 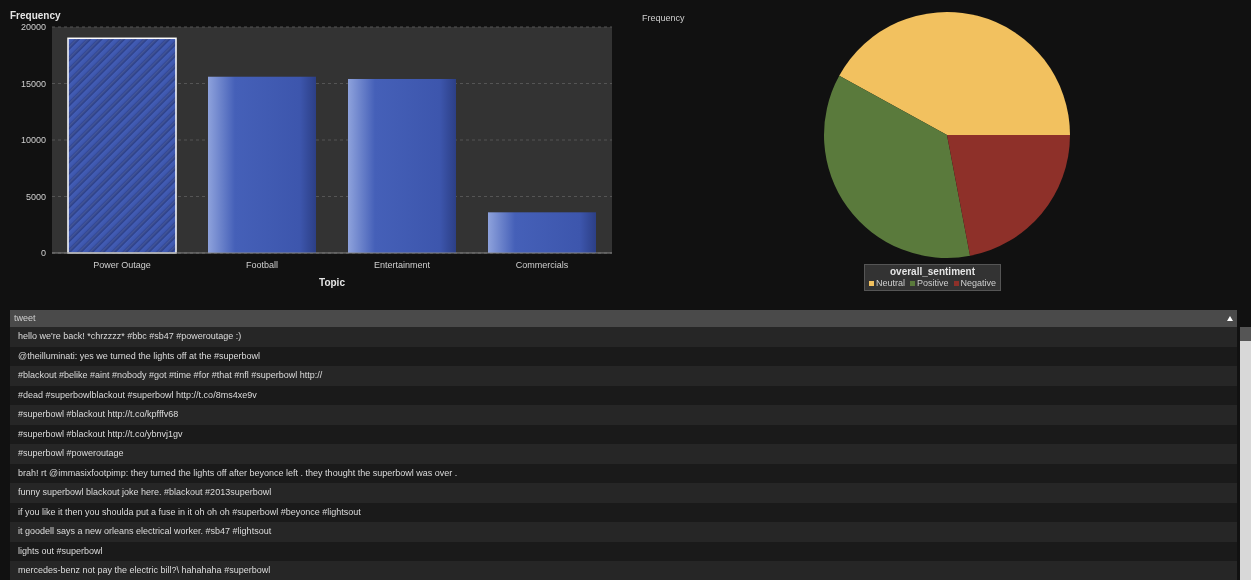 What do you see at coordinates (43, 253) in the screenshot?
I see `y-tick-label: 0` at bounding box center [43, 253].